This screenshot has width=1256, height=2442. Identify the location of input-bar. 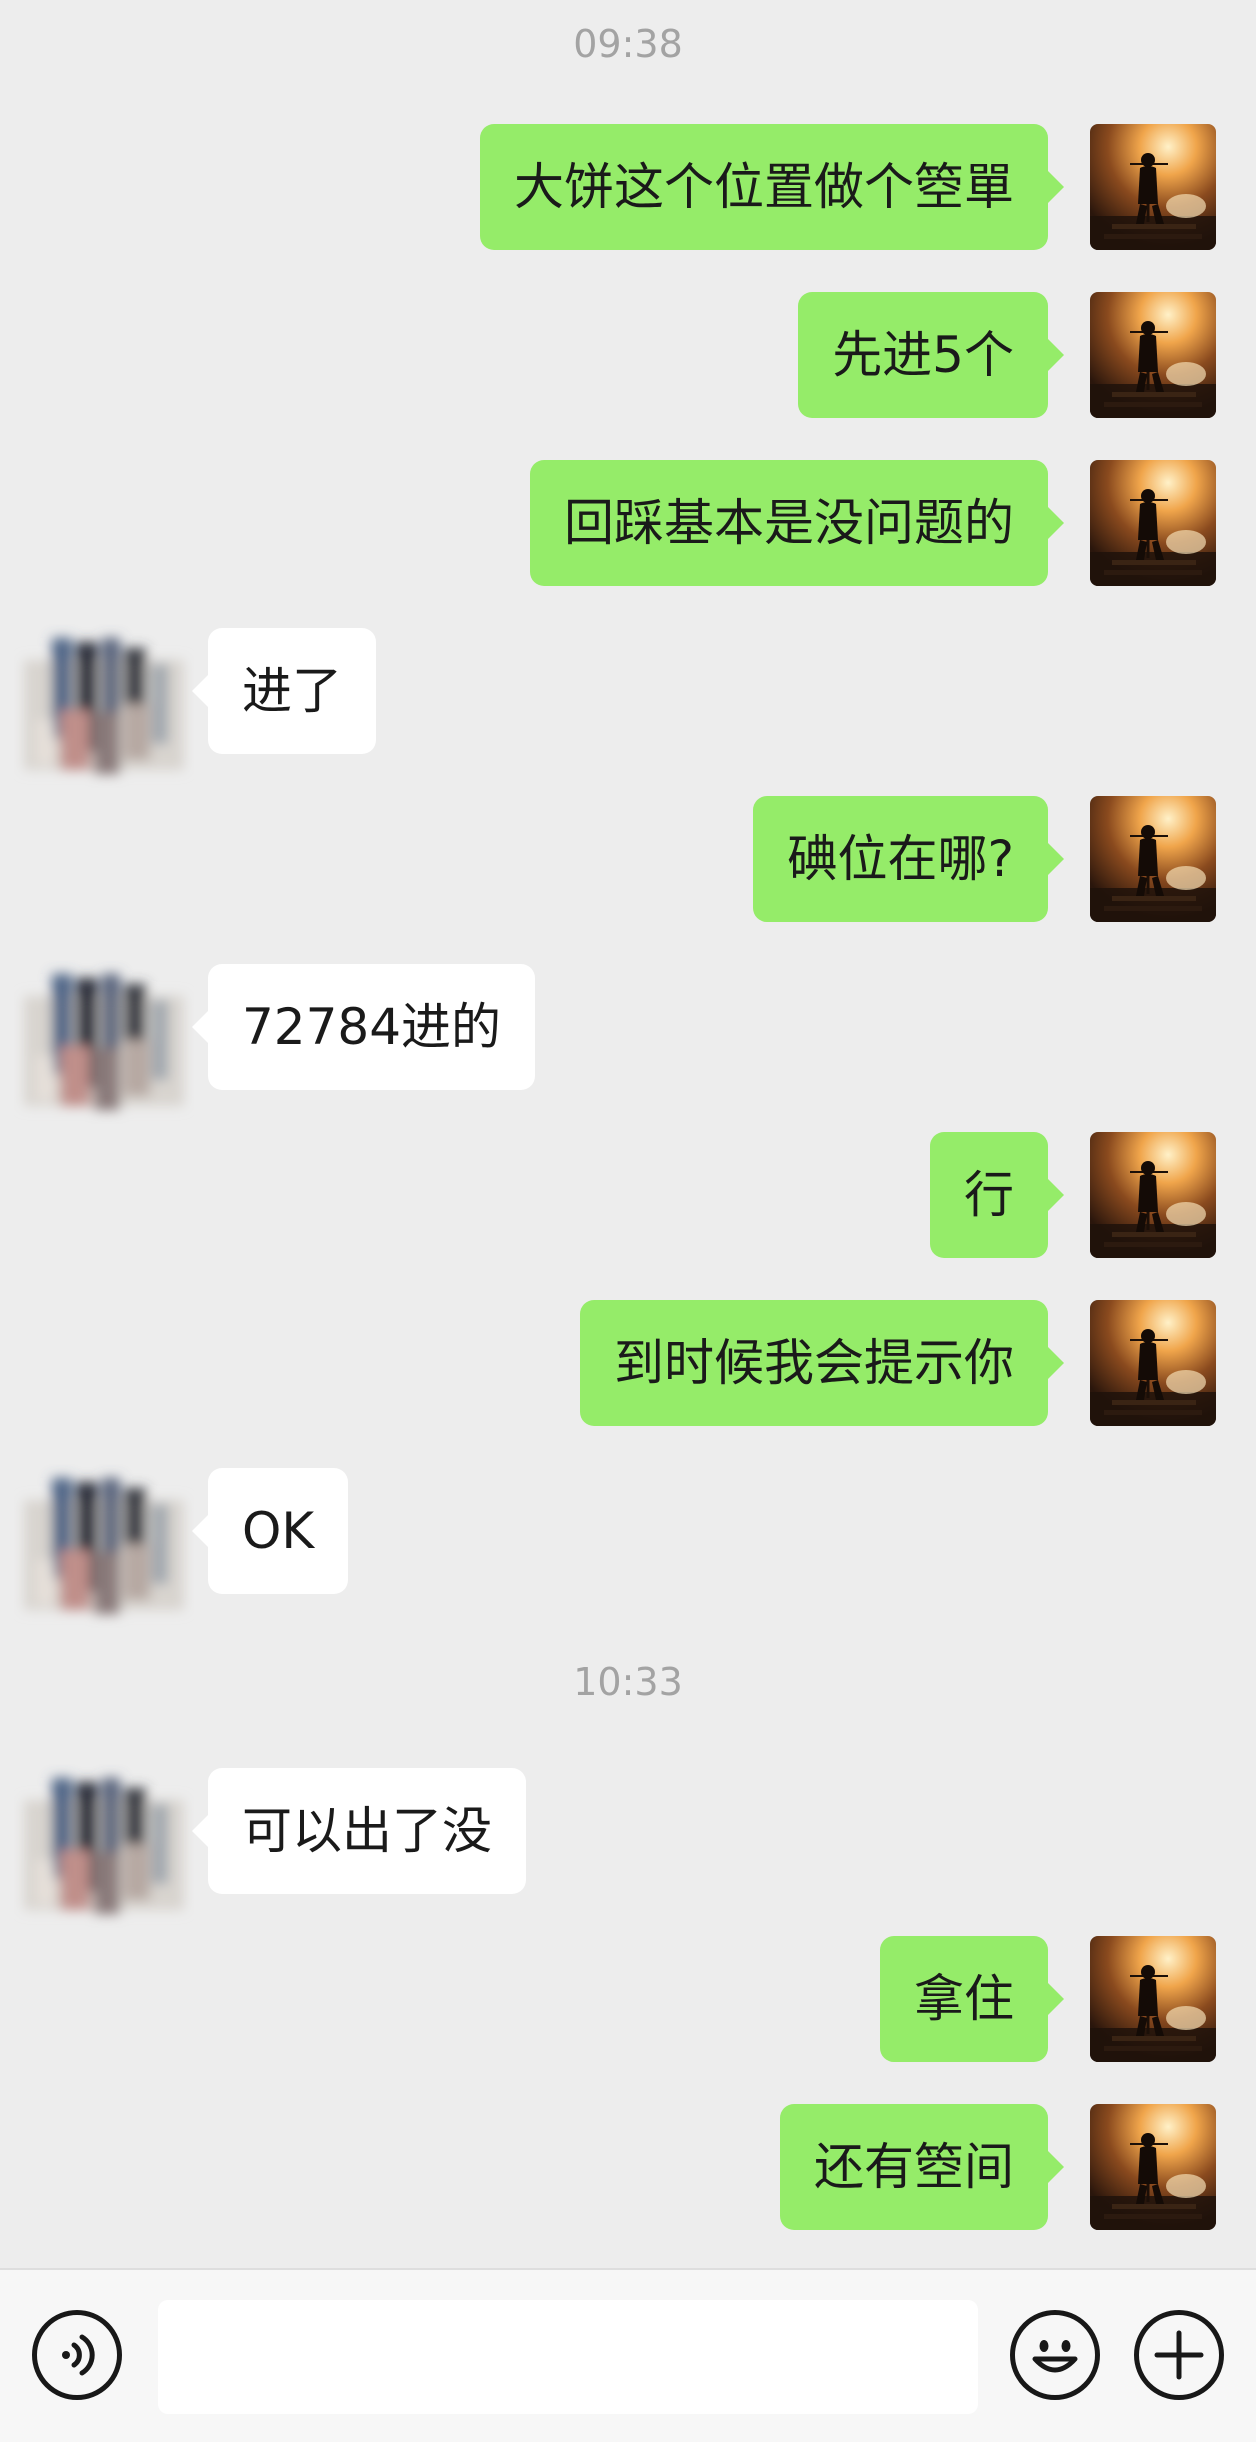
(628, 2355).